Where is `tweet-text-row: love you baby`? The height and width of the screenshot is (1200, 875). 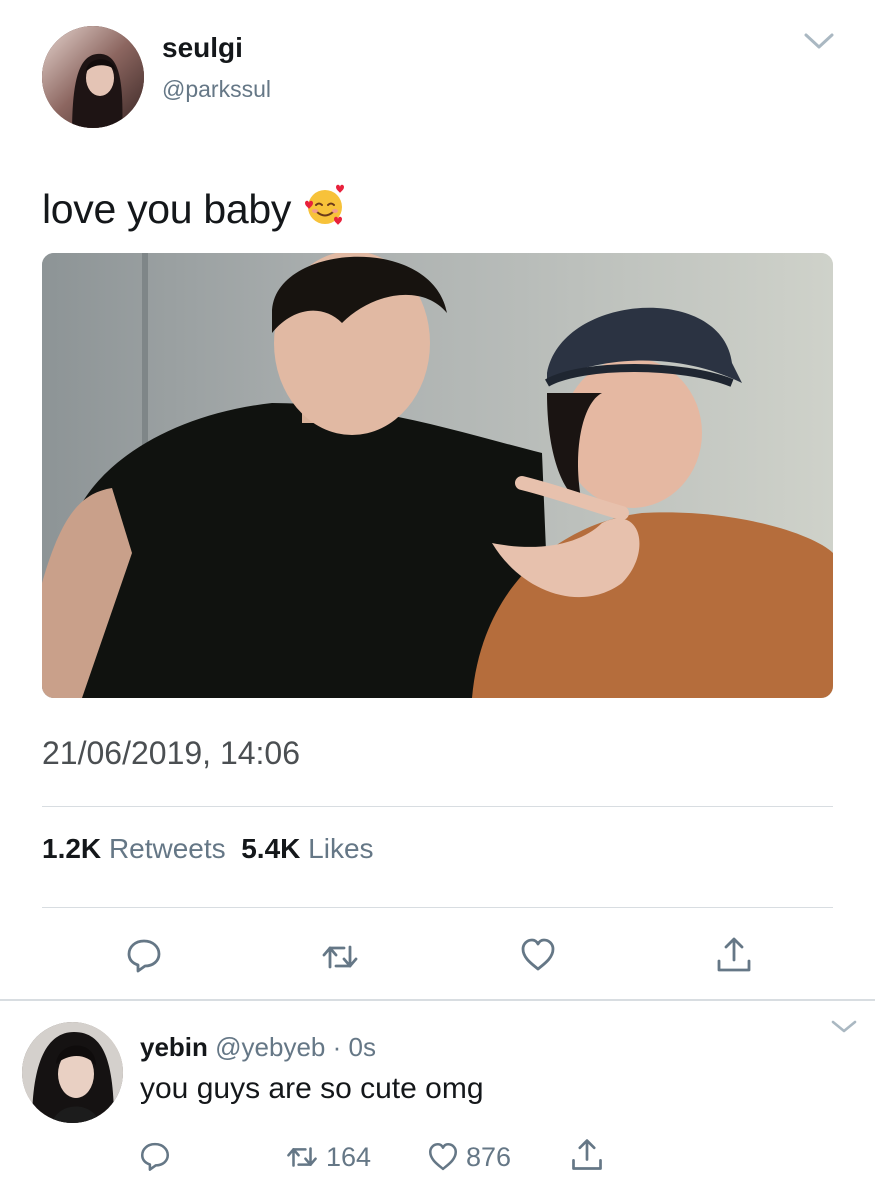
tweet-text-row: love you baby is located at coordinates (194, 208).